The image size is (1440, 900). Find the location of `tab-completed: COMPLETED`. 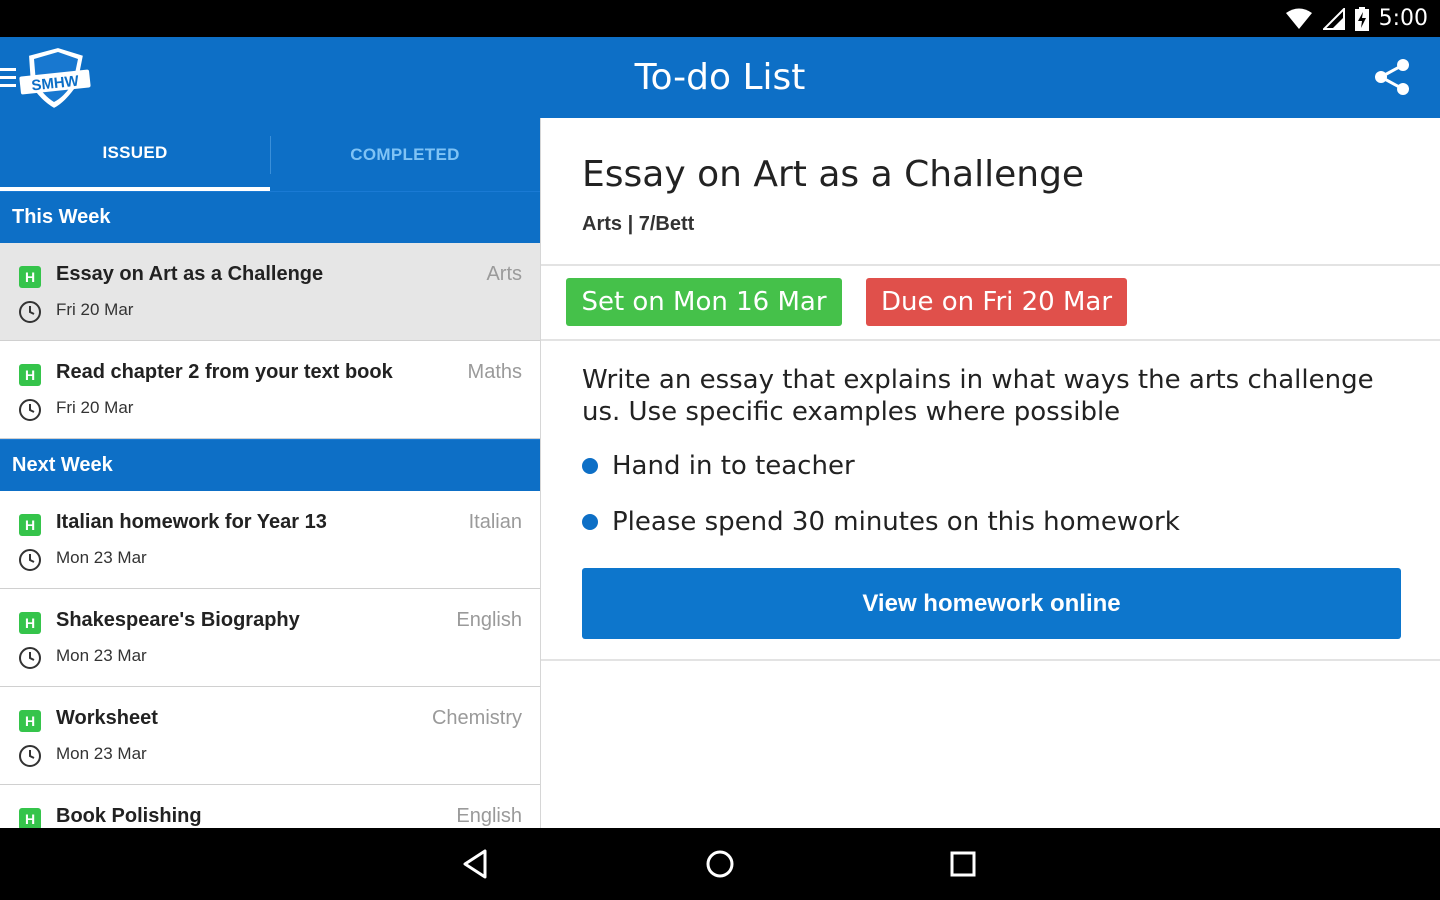

tab-completed: COMPLETED is located at coordinates (405, 154).